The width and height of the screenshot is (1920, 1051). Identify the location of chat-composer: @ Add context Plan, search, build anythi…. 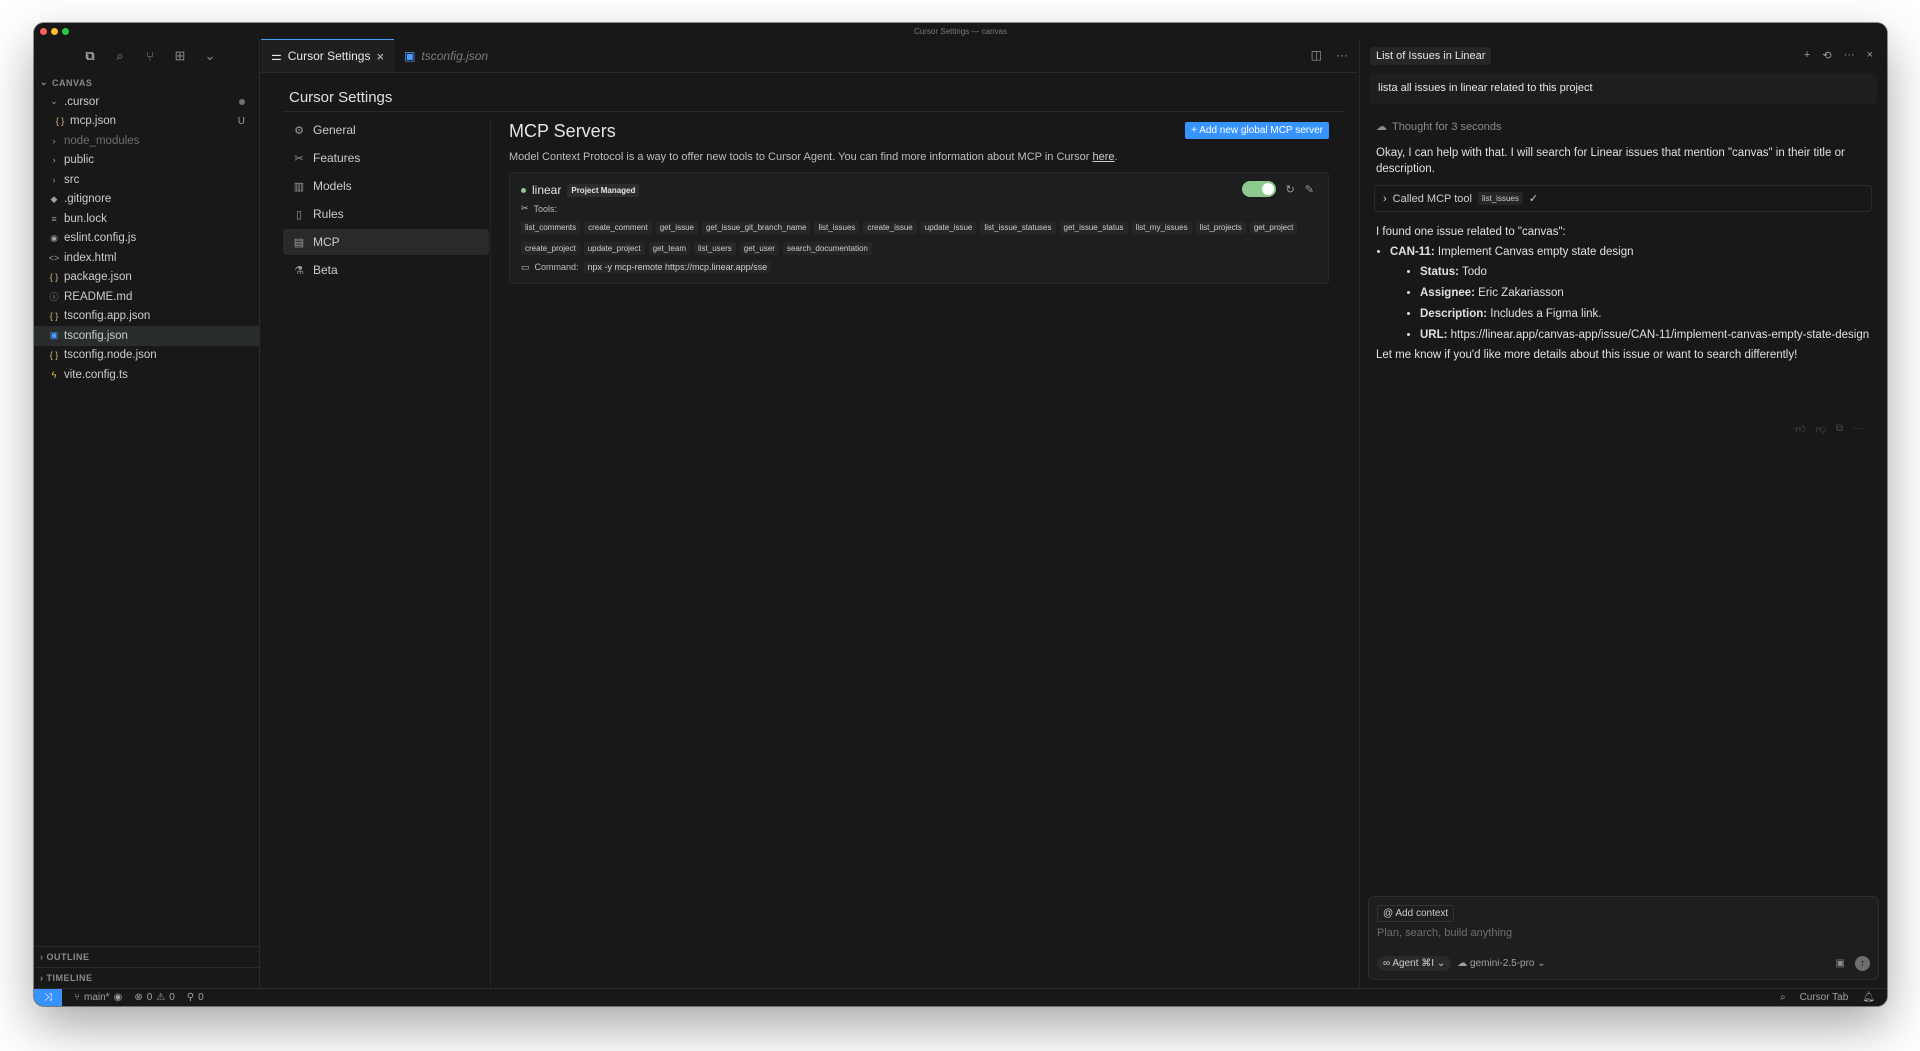
(1623, 938).